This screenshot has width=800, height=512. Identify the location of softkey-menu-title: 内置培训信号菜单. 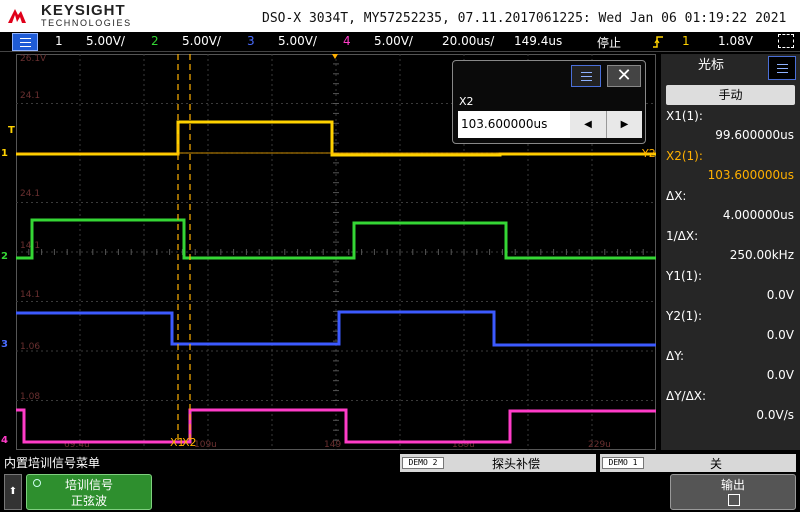
(52, 463).